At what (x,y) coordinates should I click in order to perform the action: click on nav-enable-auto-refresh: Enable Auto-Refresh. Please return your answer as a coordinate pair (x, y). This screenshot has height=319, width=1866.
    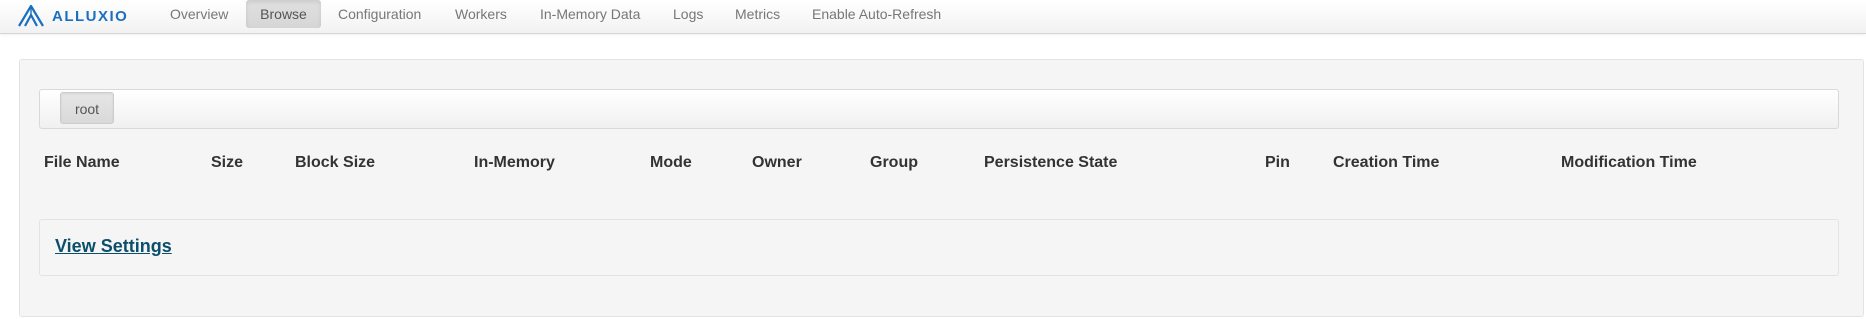
    Looking at the image, I should click on (876, 14).